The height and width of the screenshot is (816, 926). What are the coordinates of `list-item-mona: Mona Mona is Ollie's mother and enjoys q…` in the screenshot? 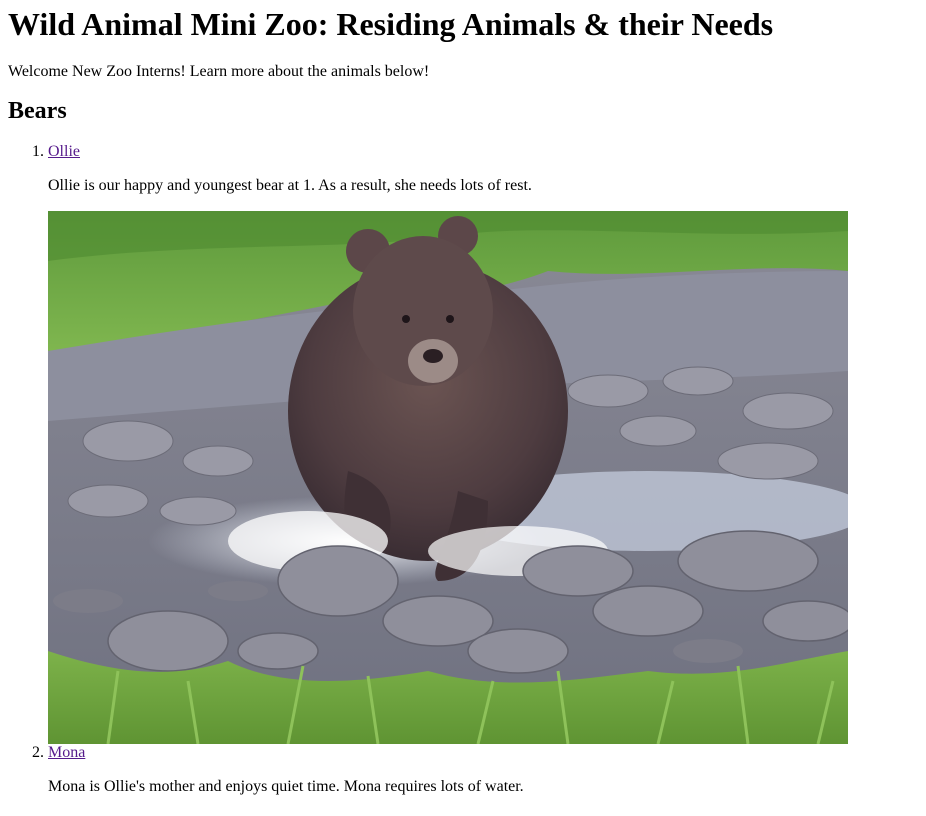 It's located at (483, 770).